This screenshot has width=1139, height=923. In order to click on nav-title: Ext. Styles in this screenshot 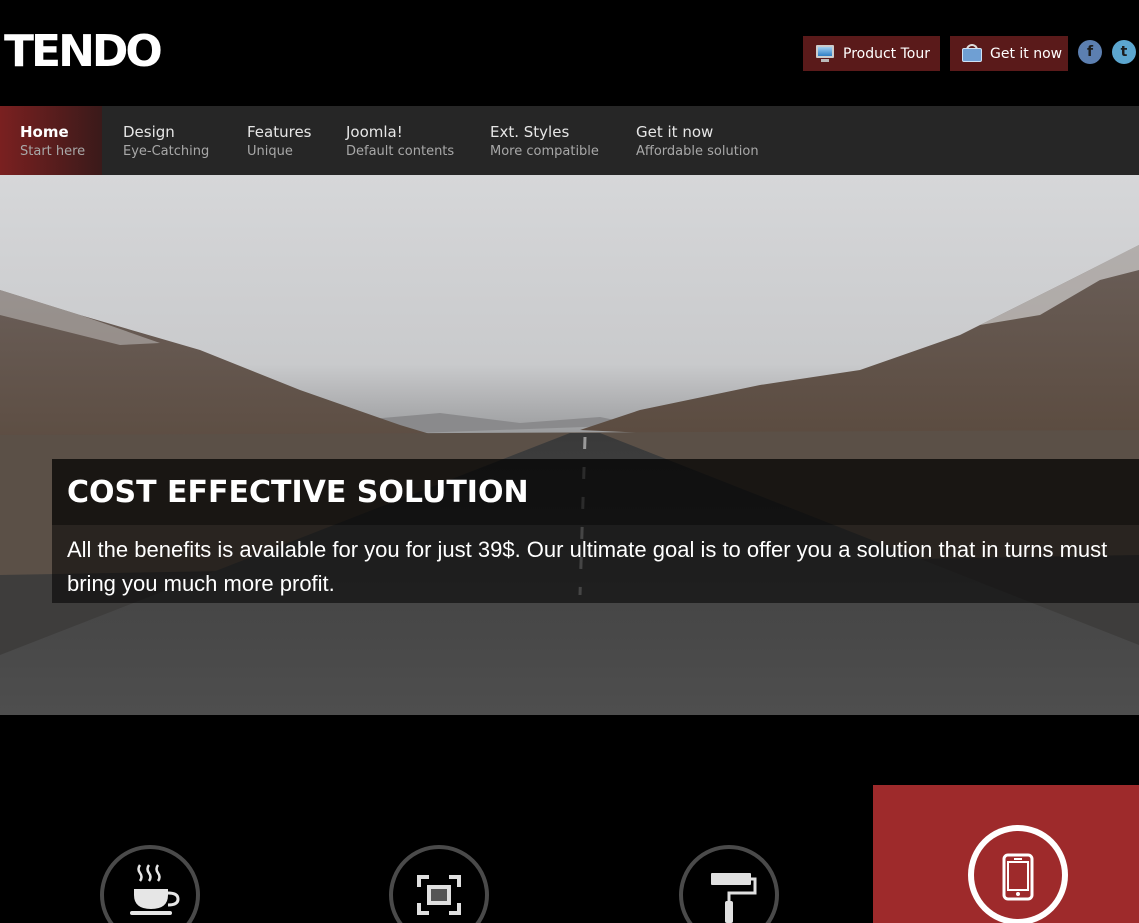, I will do `click(530, 132)`.